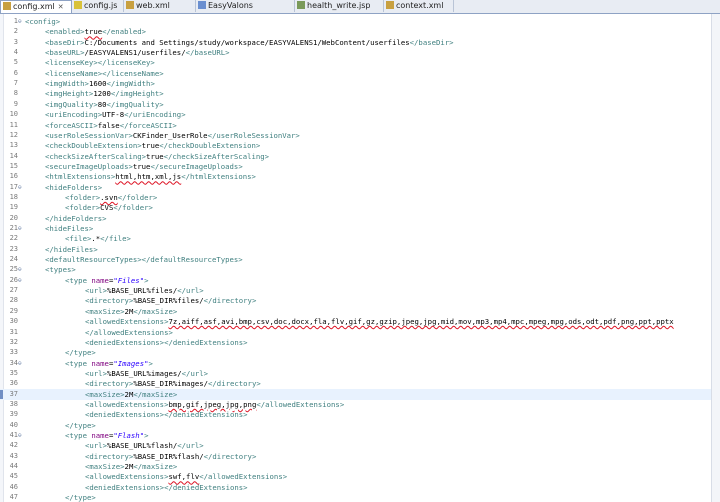 The width and height of the screenshot is (720, 502). Describe the element at coordinates (355, 218) in the screenshot. I see `code-line: 20 </hideFolders>` at that location.